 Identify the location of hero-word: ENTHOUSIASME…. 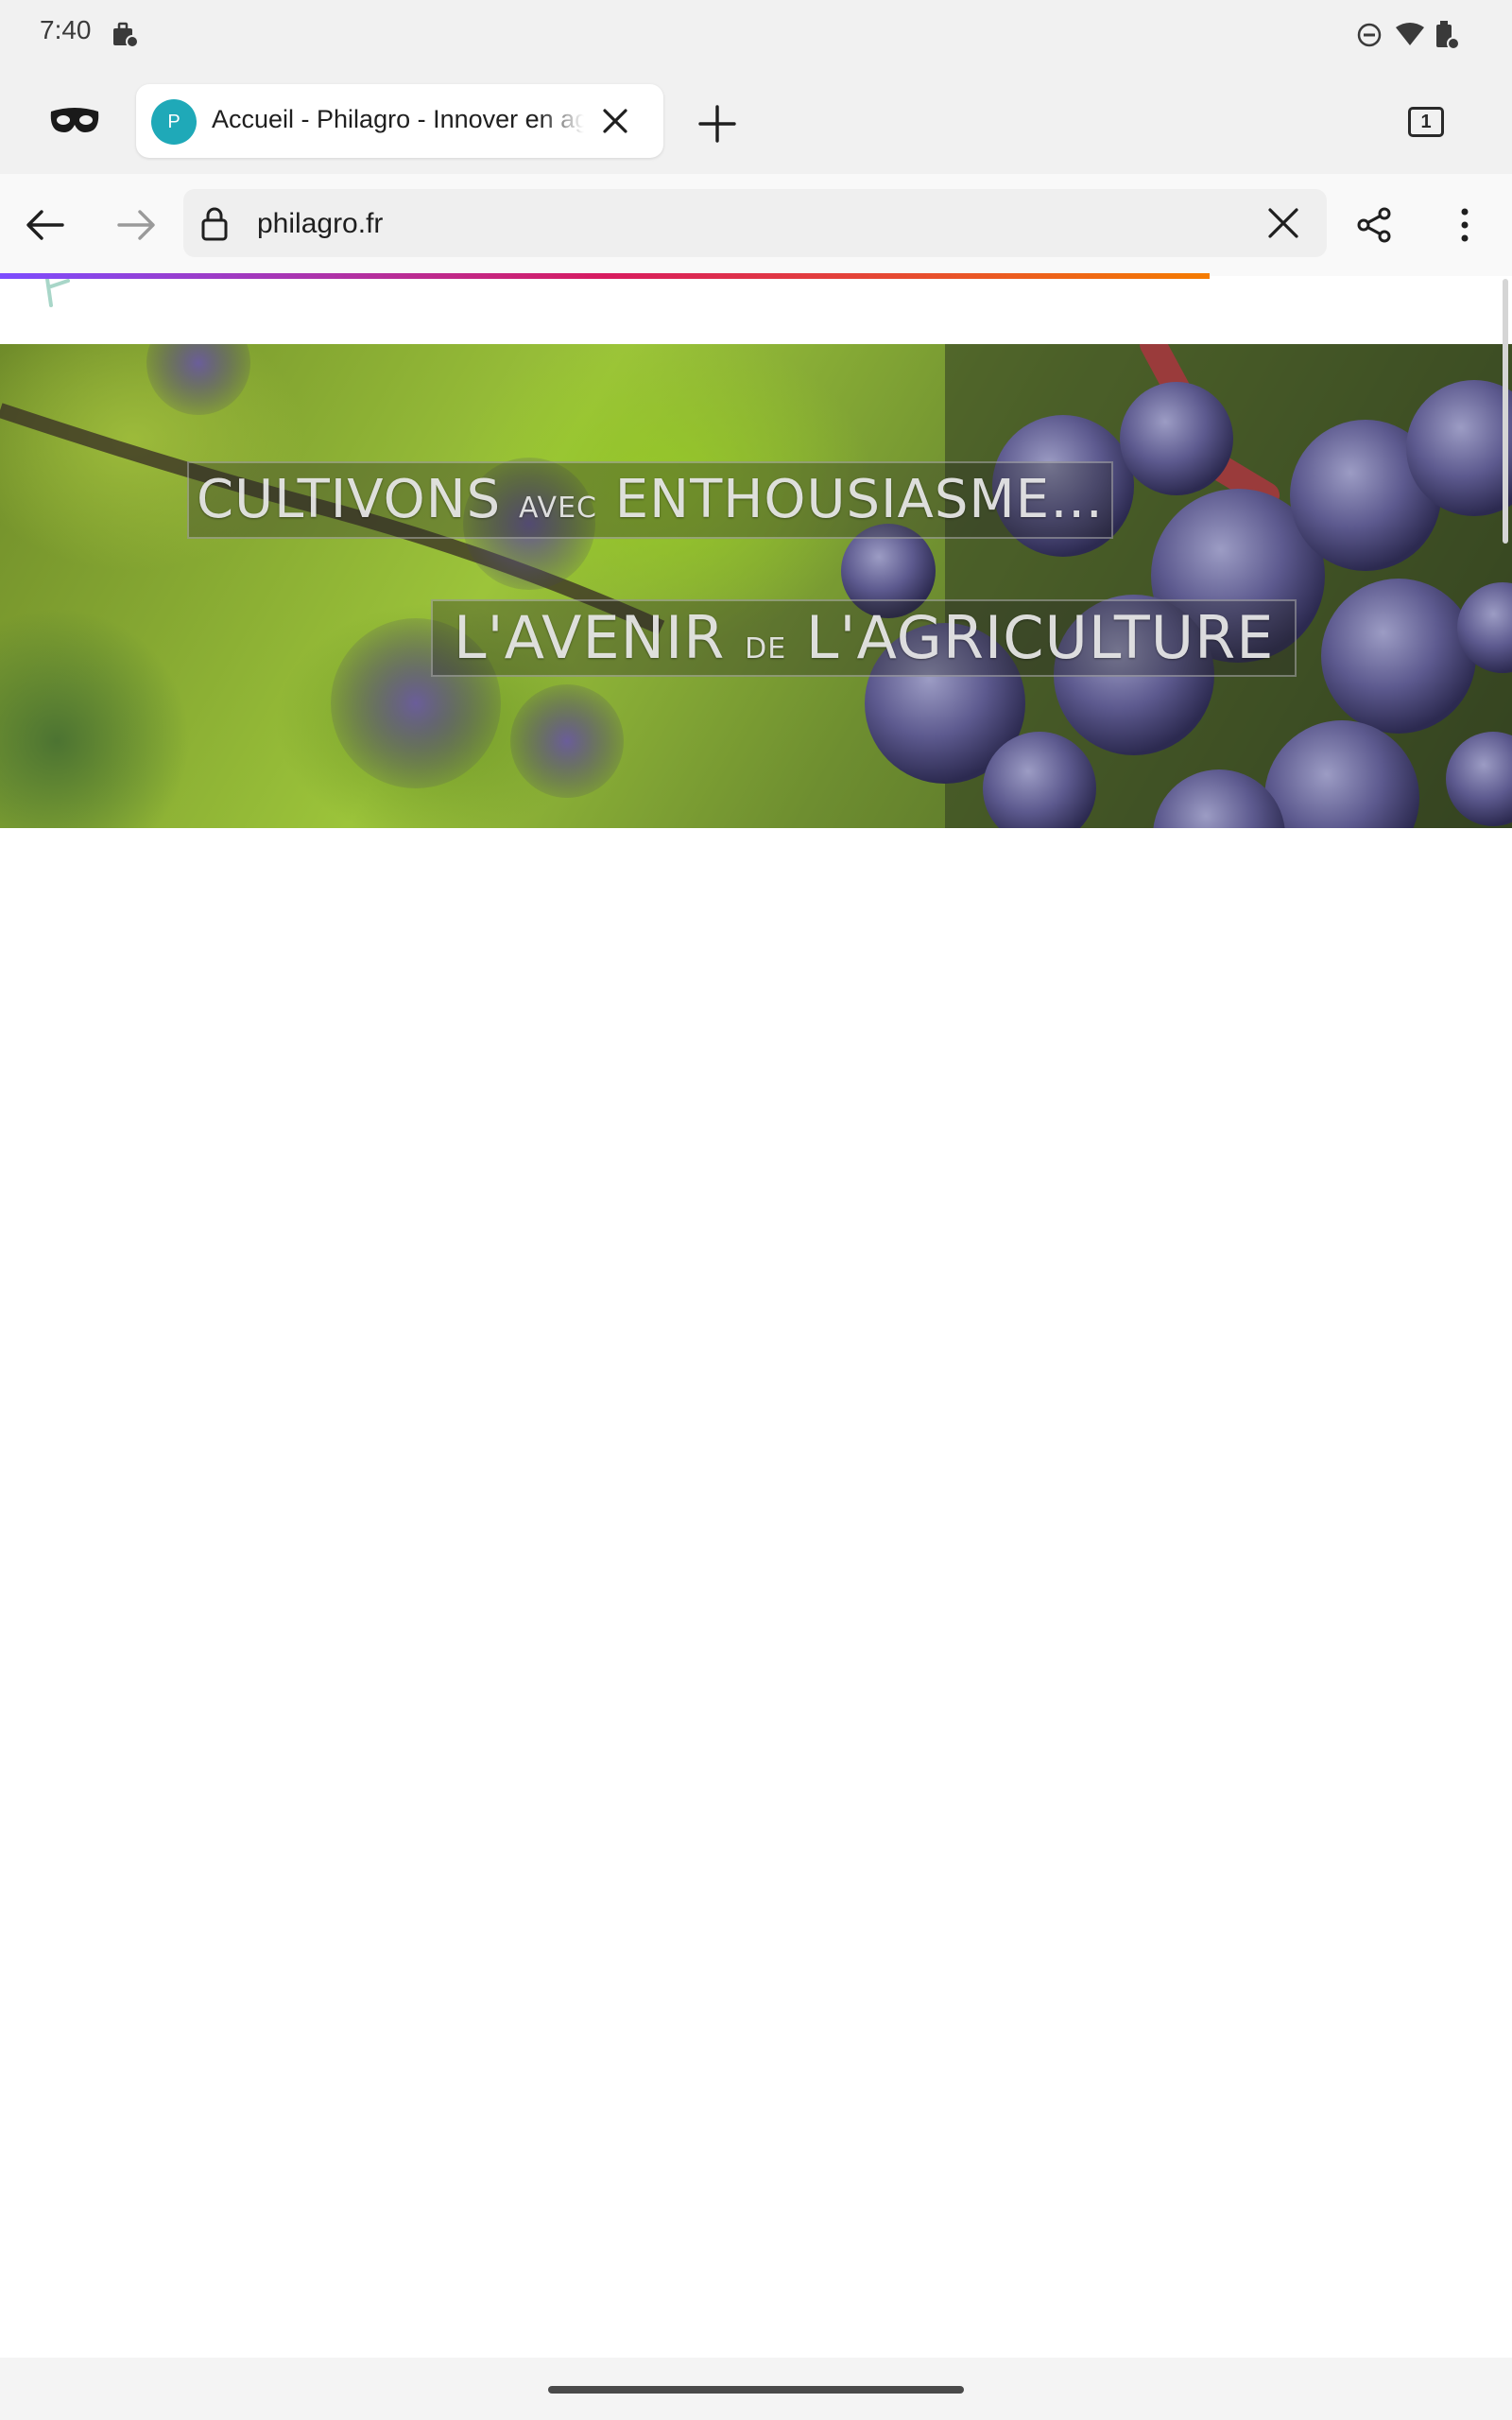
(859, 499).